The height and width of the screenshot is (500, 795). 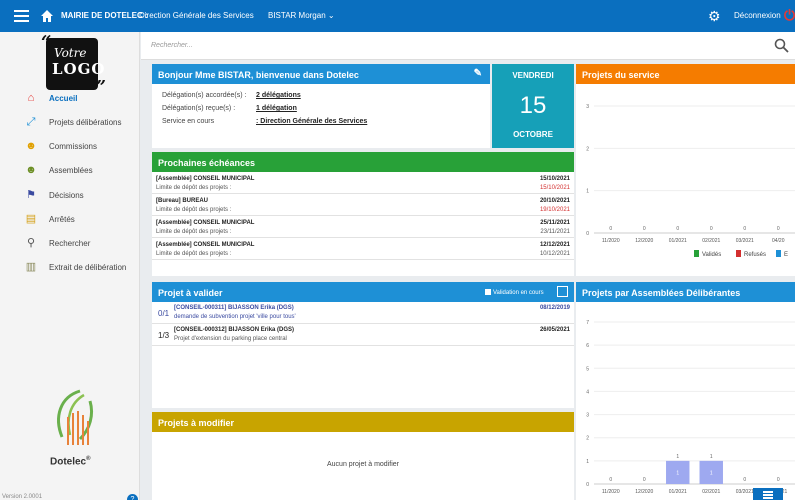 What do you see at coordinates (234, 308) in the screenshot?
I see `project-ref: [CONSEIL-000311] BIJASSON Erika (DGS)` at bounding box center [234, 308].